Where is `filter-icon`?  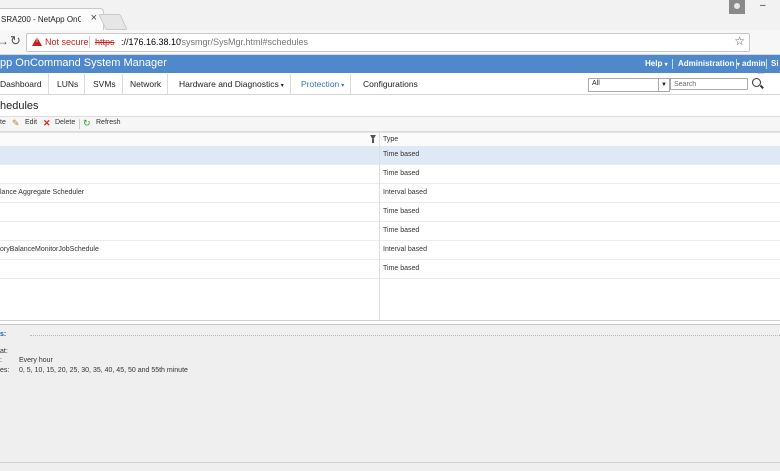
filter-icon is located at coordinates (373, 139).